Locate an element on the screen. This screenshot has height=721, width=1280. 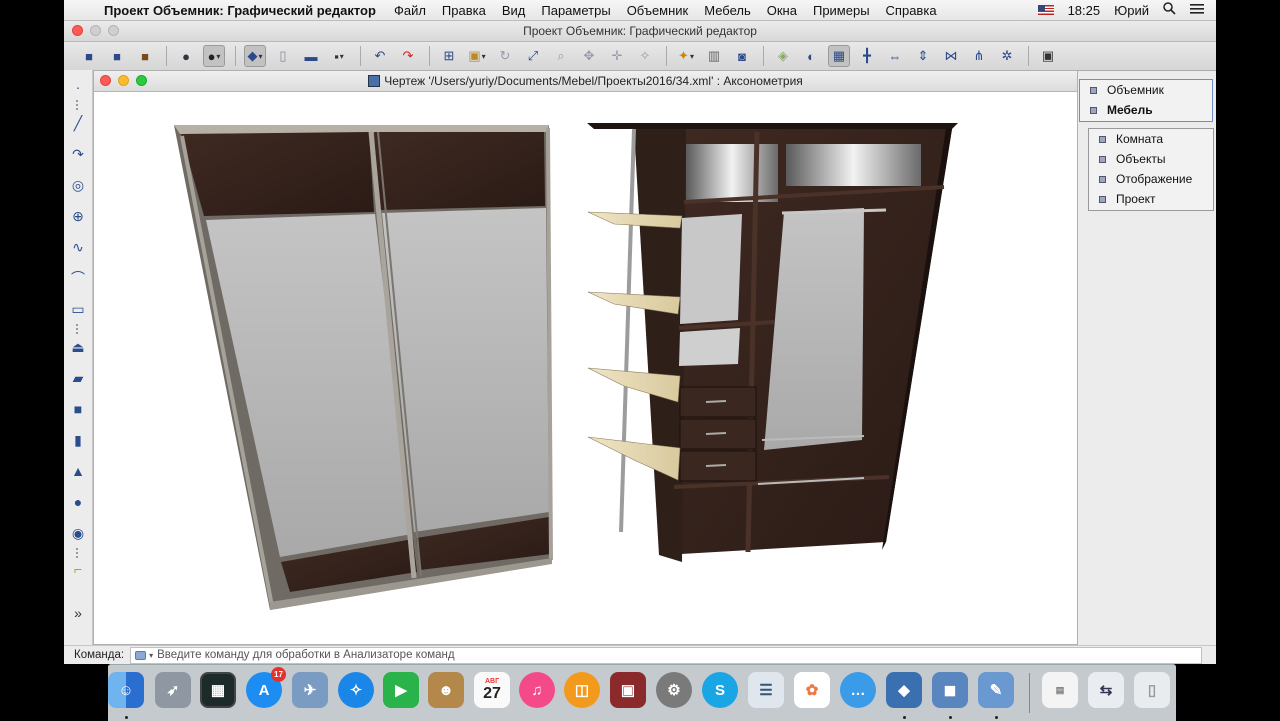
photos-icon: ✿ is located at coordinates (812, 690).